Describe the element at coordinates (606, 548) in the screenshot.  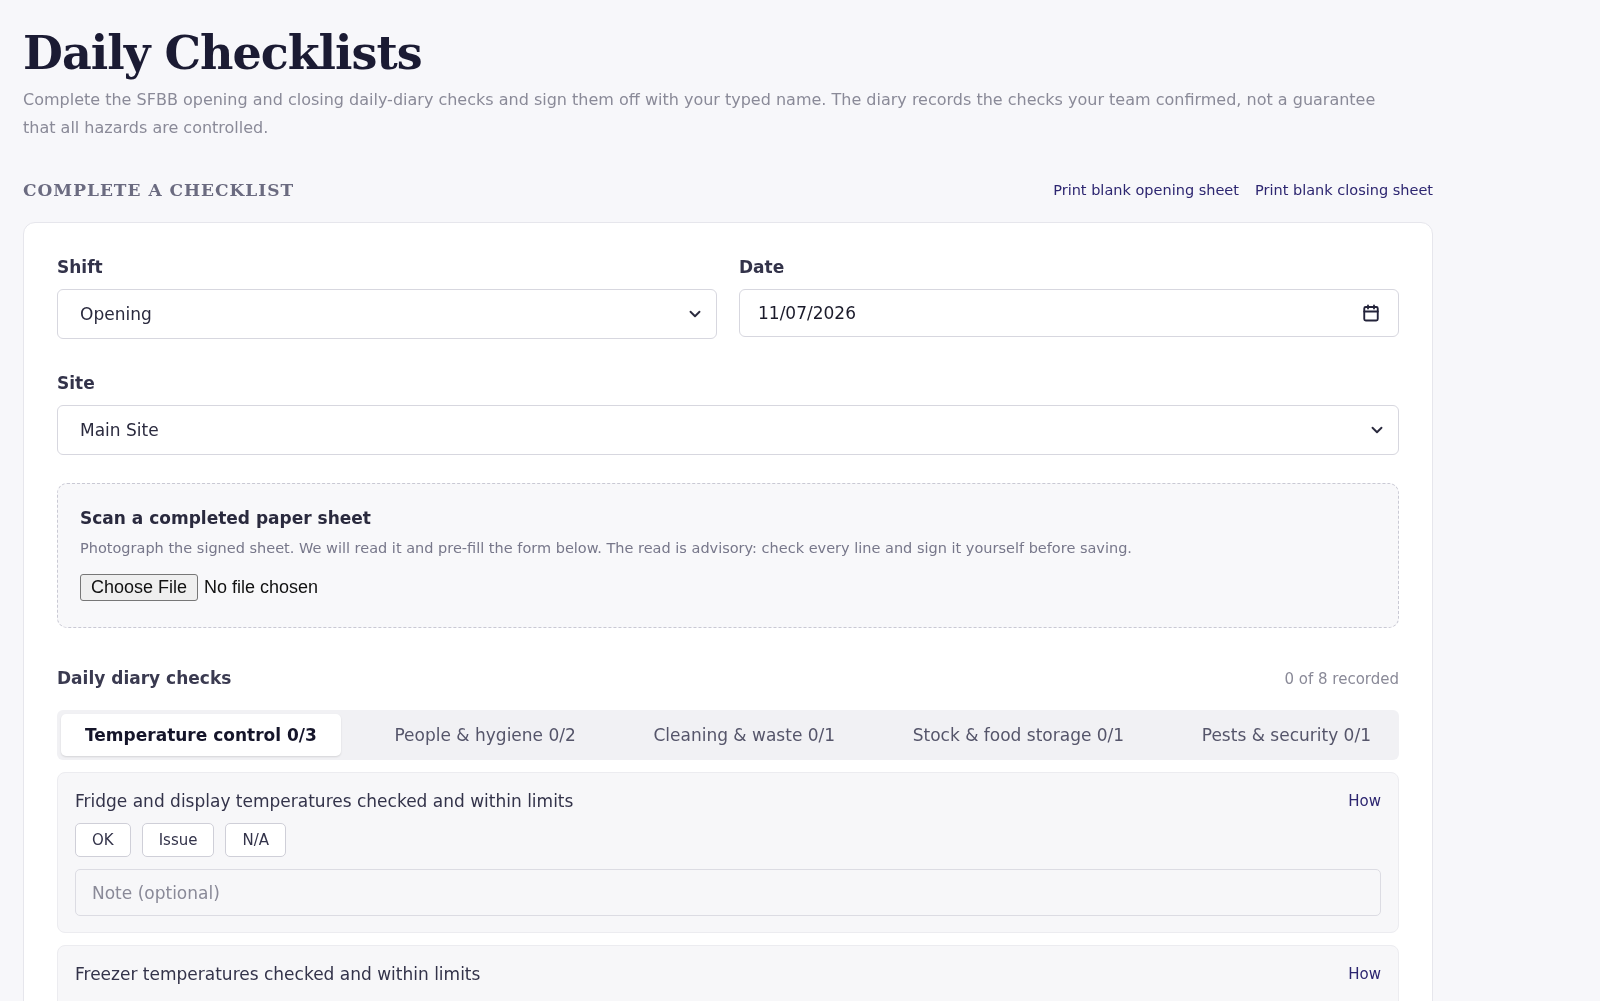
I see `scan-description: Photograph the signed sheet. We will read it and pre-fill the form below. The read is advisory: check every line and sign it yourself before saving.` at that location.